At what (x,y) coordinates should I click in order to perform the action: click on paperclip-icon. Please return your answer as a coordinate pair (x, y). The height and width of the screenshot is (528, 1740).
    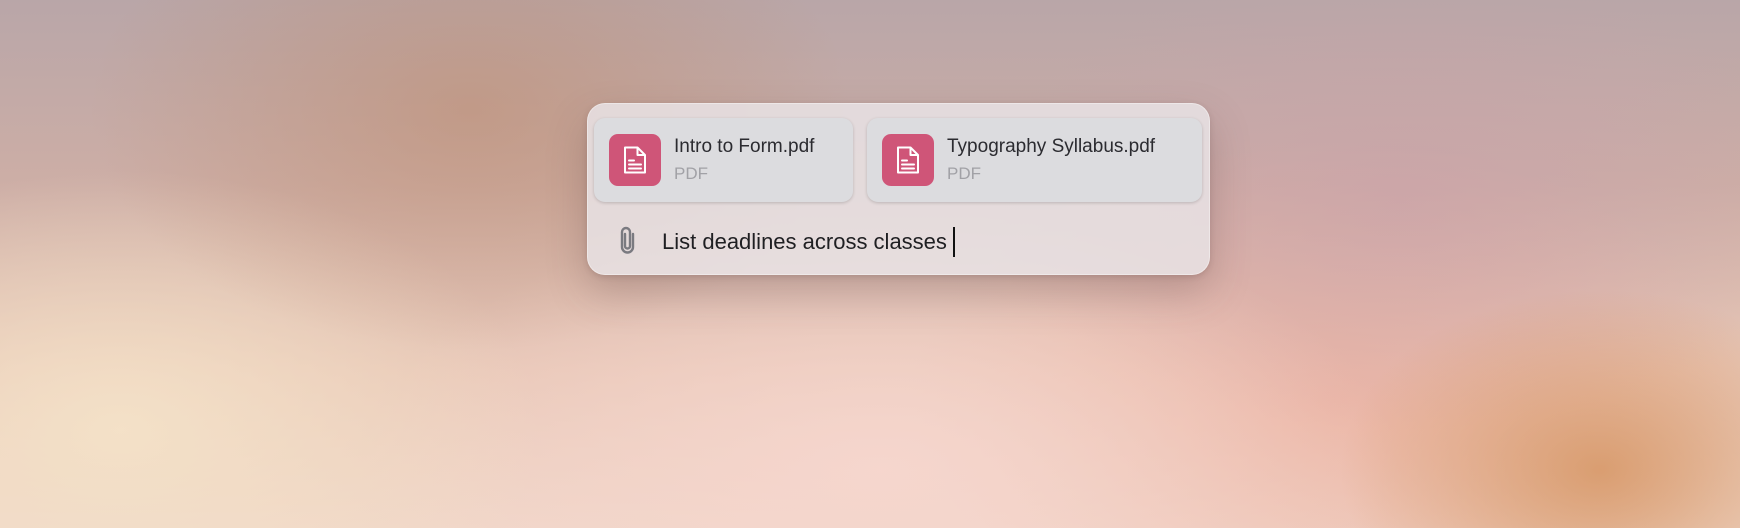
    Looking at the image, I should click on (628, 242).